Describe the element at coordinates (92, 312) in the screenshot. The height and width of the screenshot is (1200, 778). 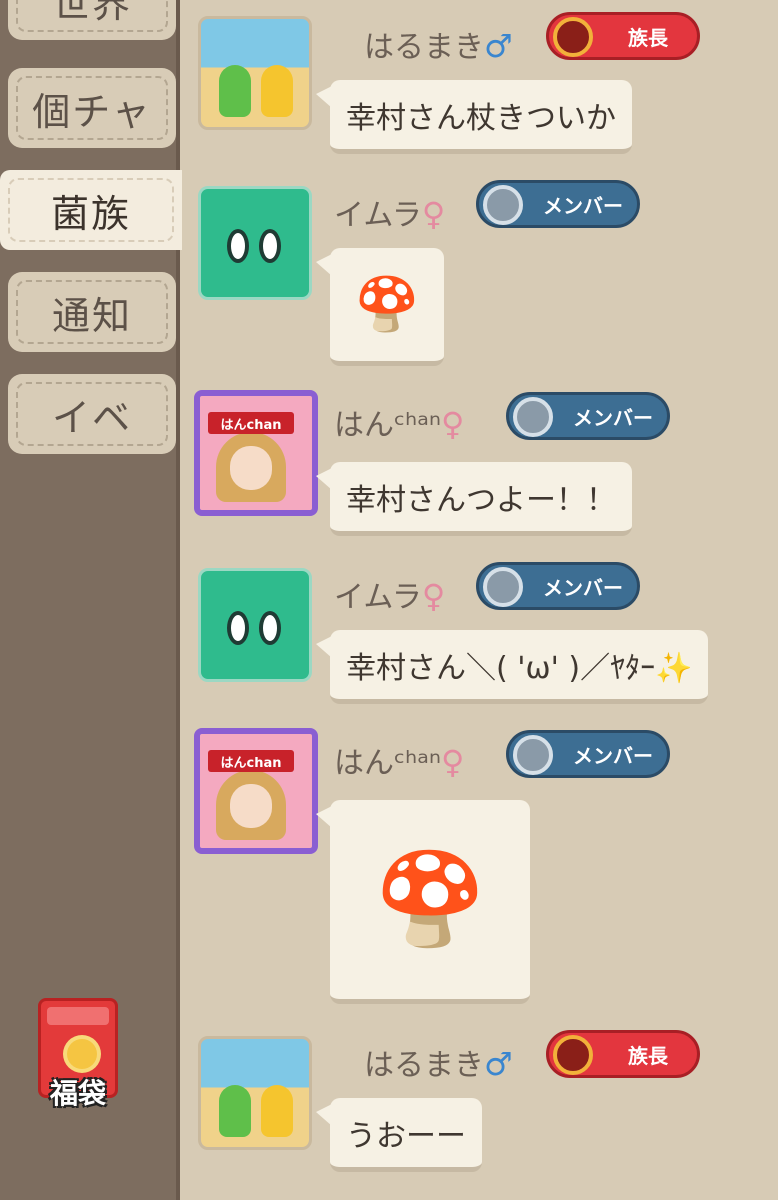
I see `tab-notifications: 通知` at that location.